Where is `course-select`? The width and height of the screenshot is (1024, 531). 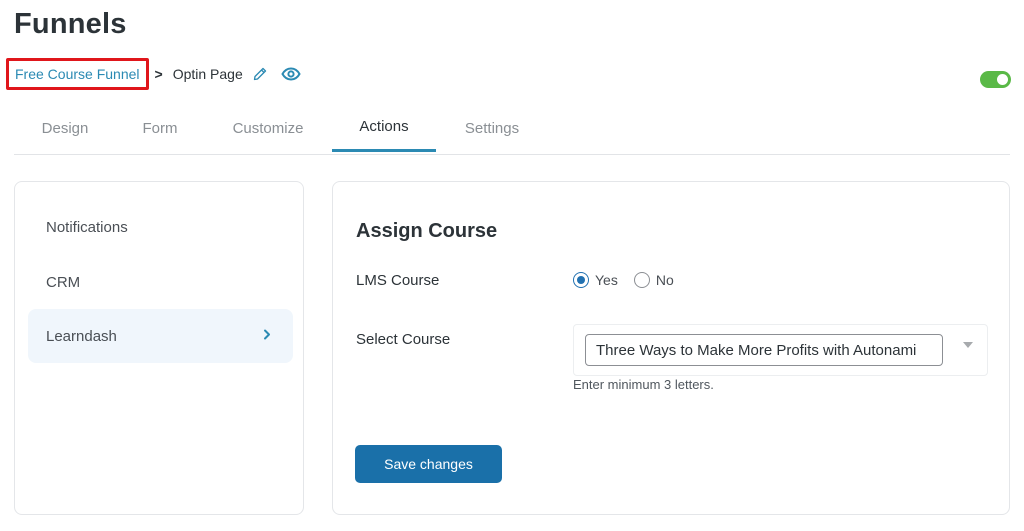 course-select is located at coordinates (780, 350).